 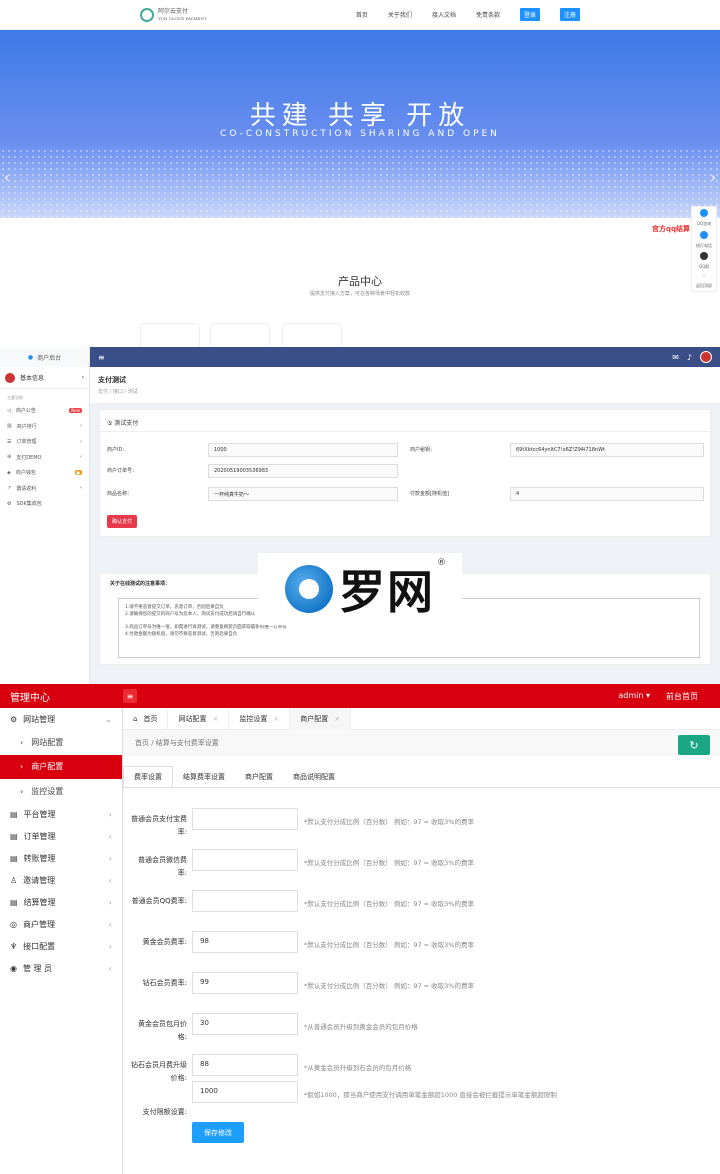 What do you see at coordinates (61, 719) in the screenshot?
I see `sidebar-item-site: ⚙ 网站管理 ⌄` at bounding box center [61, 719].